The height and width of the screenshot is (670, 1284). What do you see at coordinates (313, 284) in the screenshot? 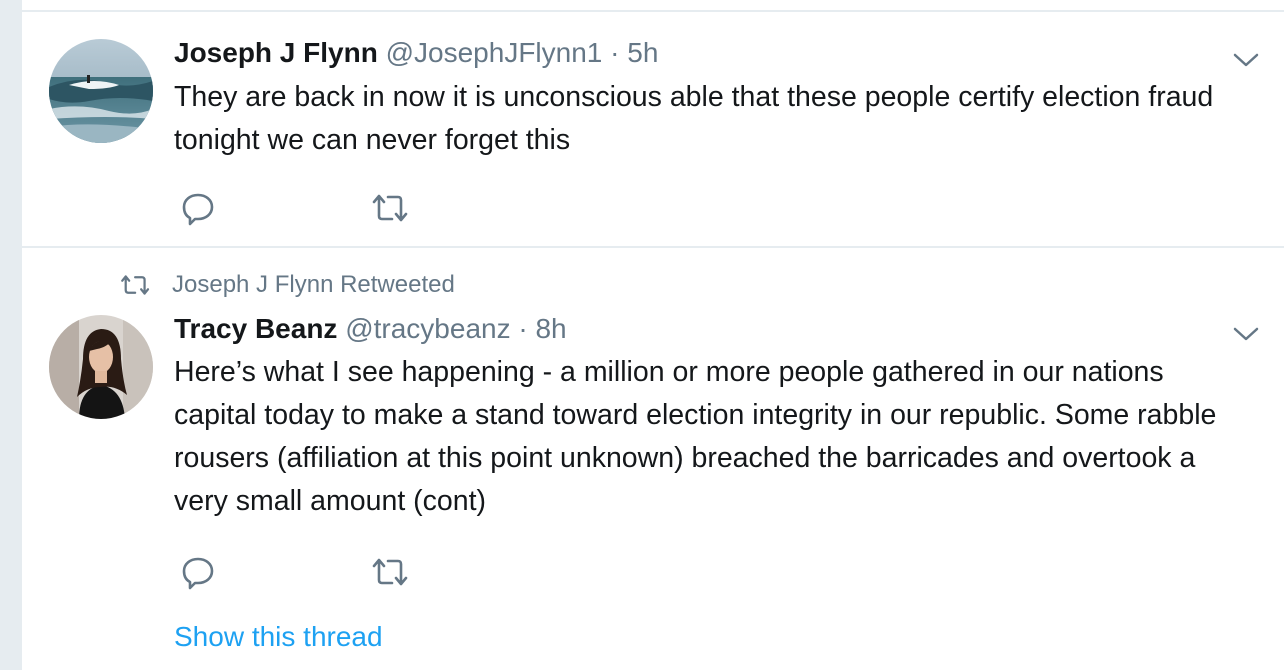
I see `retweet-context-label: Joseph J Flynn Retweeted` at bounding box center [313, 284].